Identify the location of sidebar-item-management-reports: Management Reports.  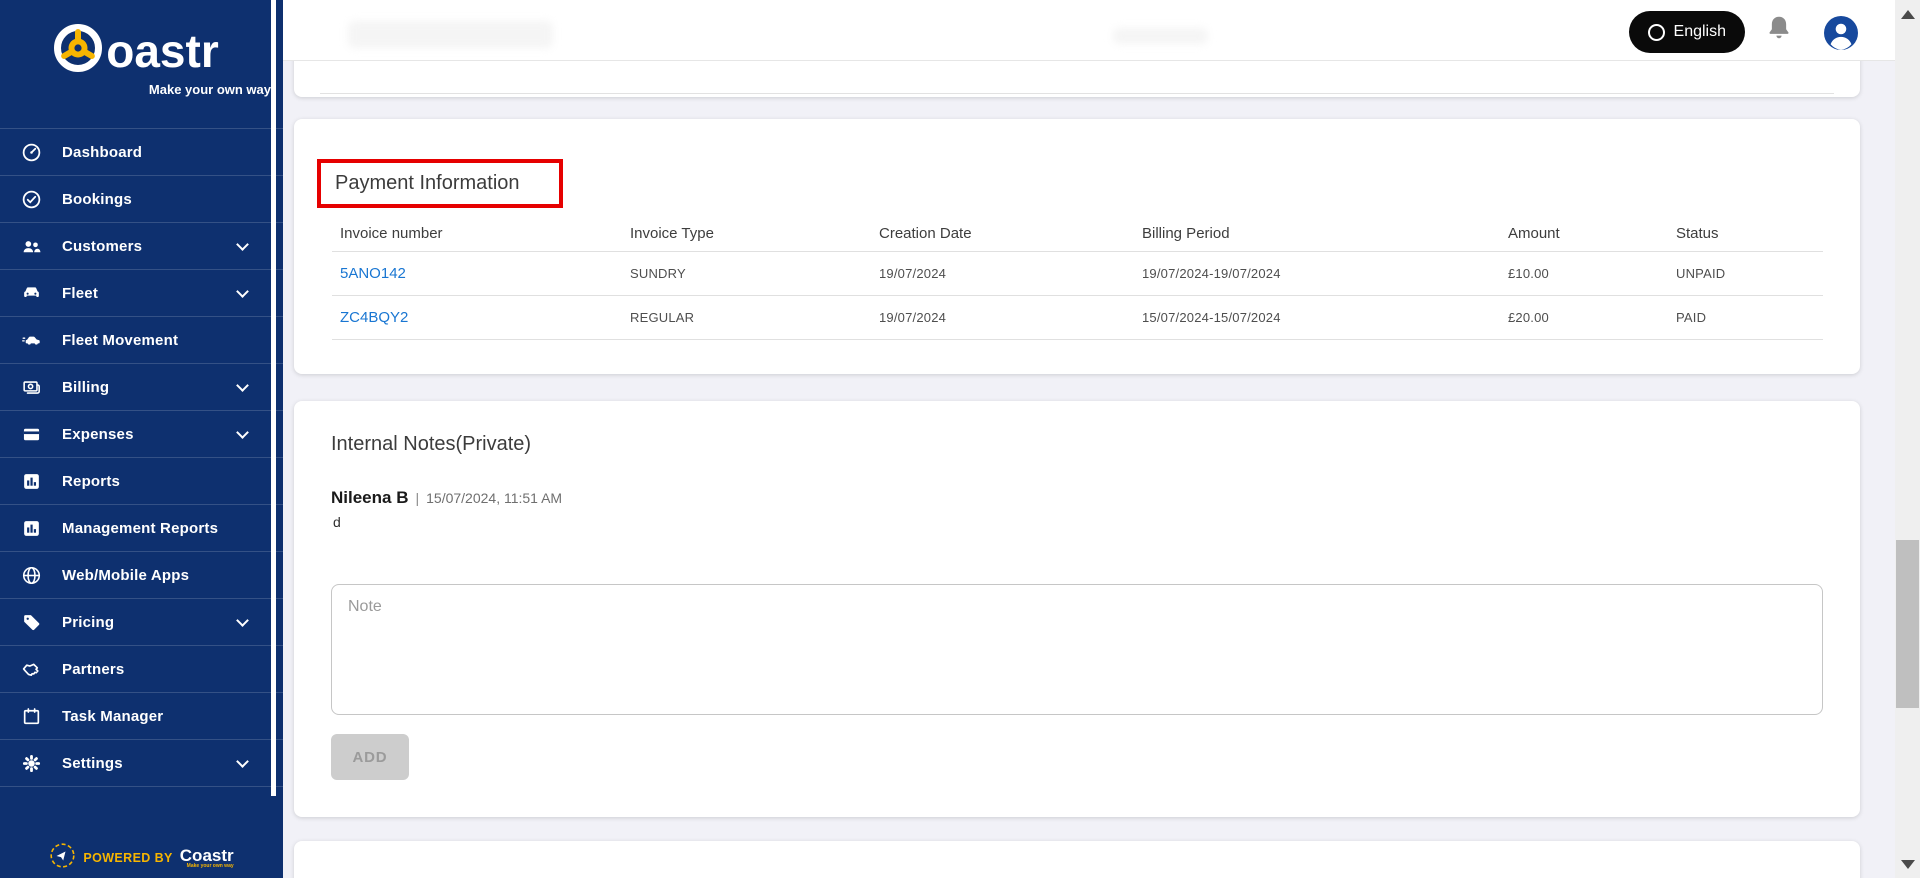
(141, 528).